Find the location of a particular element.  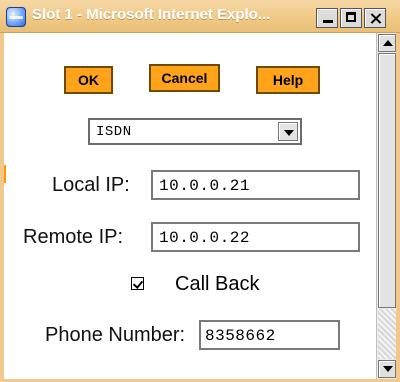

local-ip-value: 10.0.0.21 is located at coordinates (204, 186).